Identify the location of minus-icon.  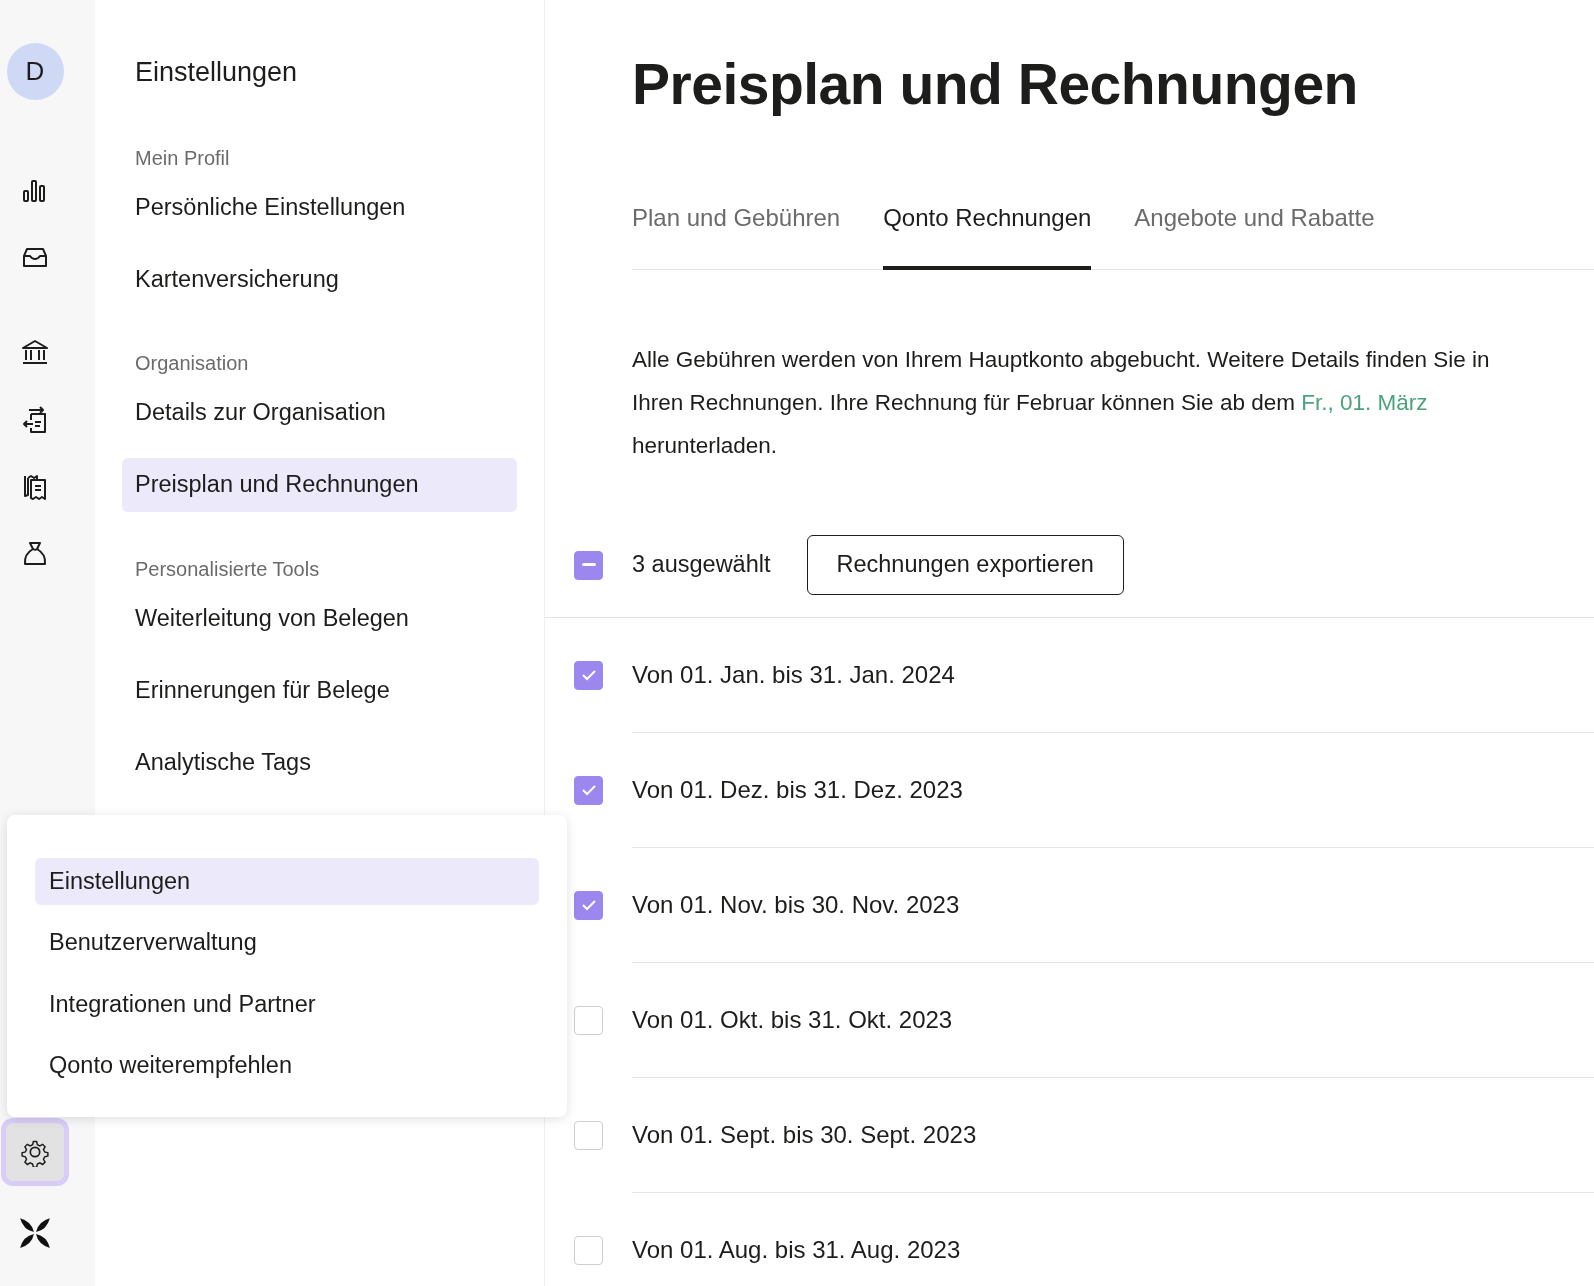
(588, 565).